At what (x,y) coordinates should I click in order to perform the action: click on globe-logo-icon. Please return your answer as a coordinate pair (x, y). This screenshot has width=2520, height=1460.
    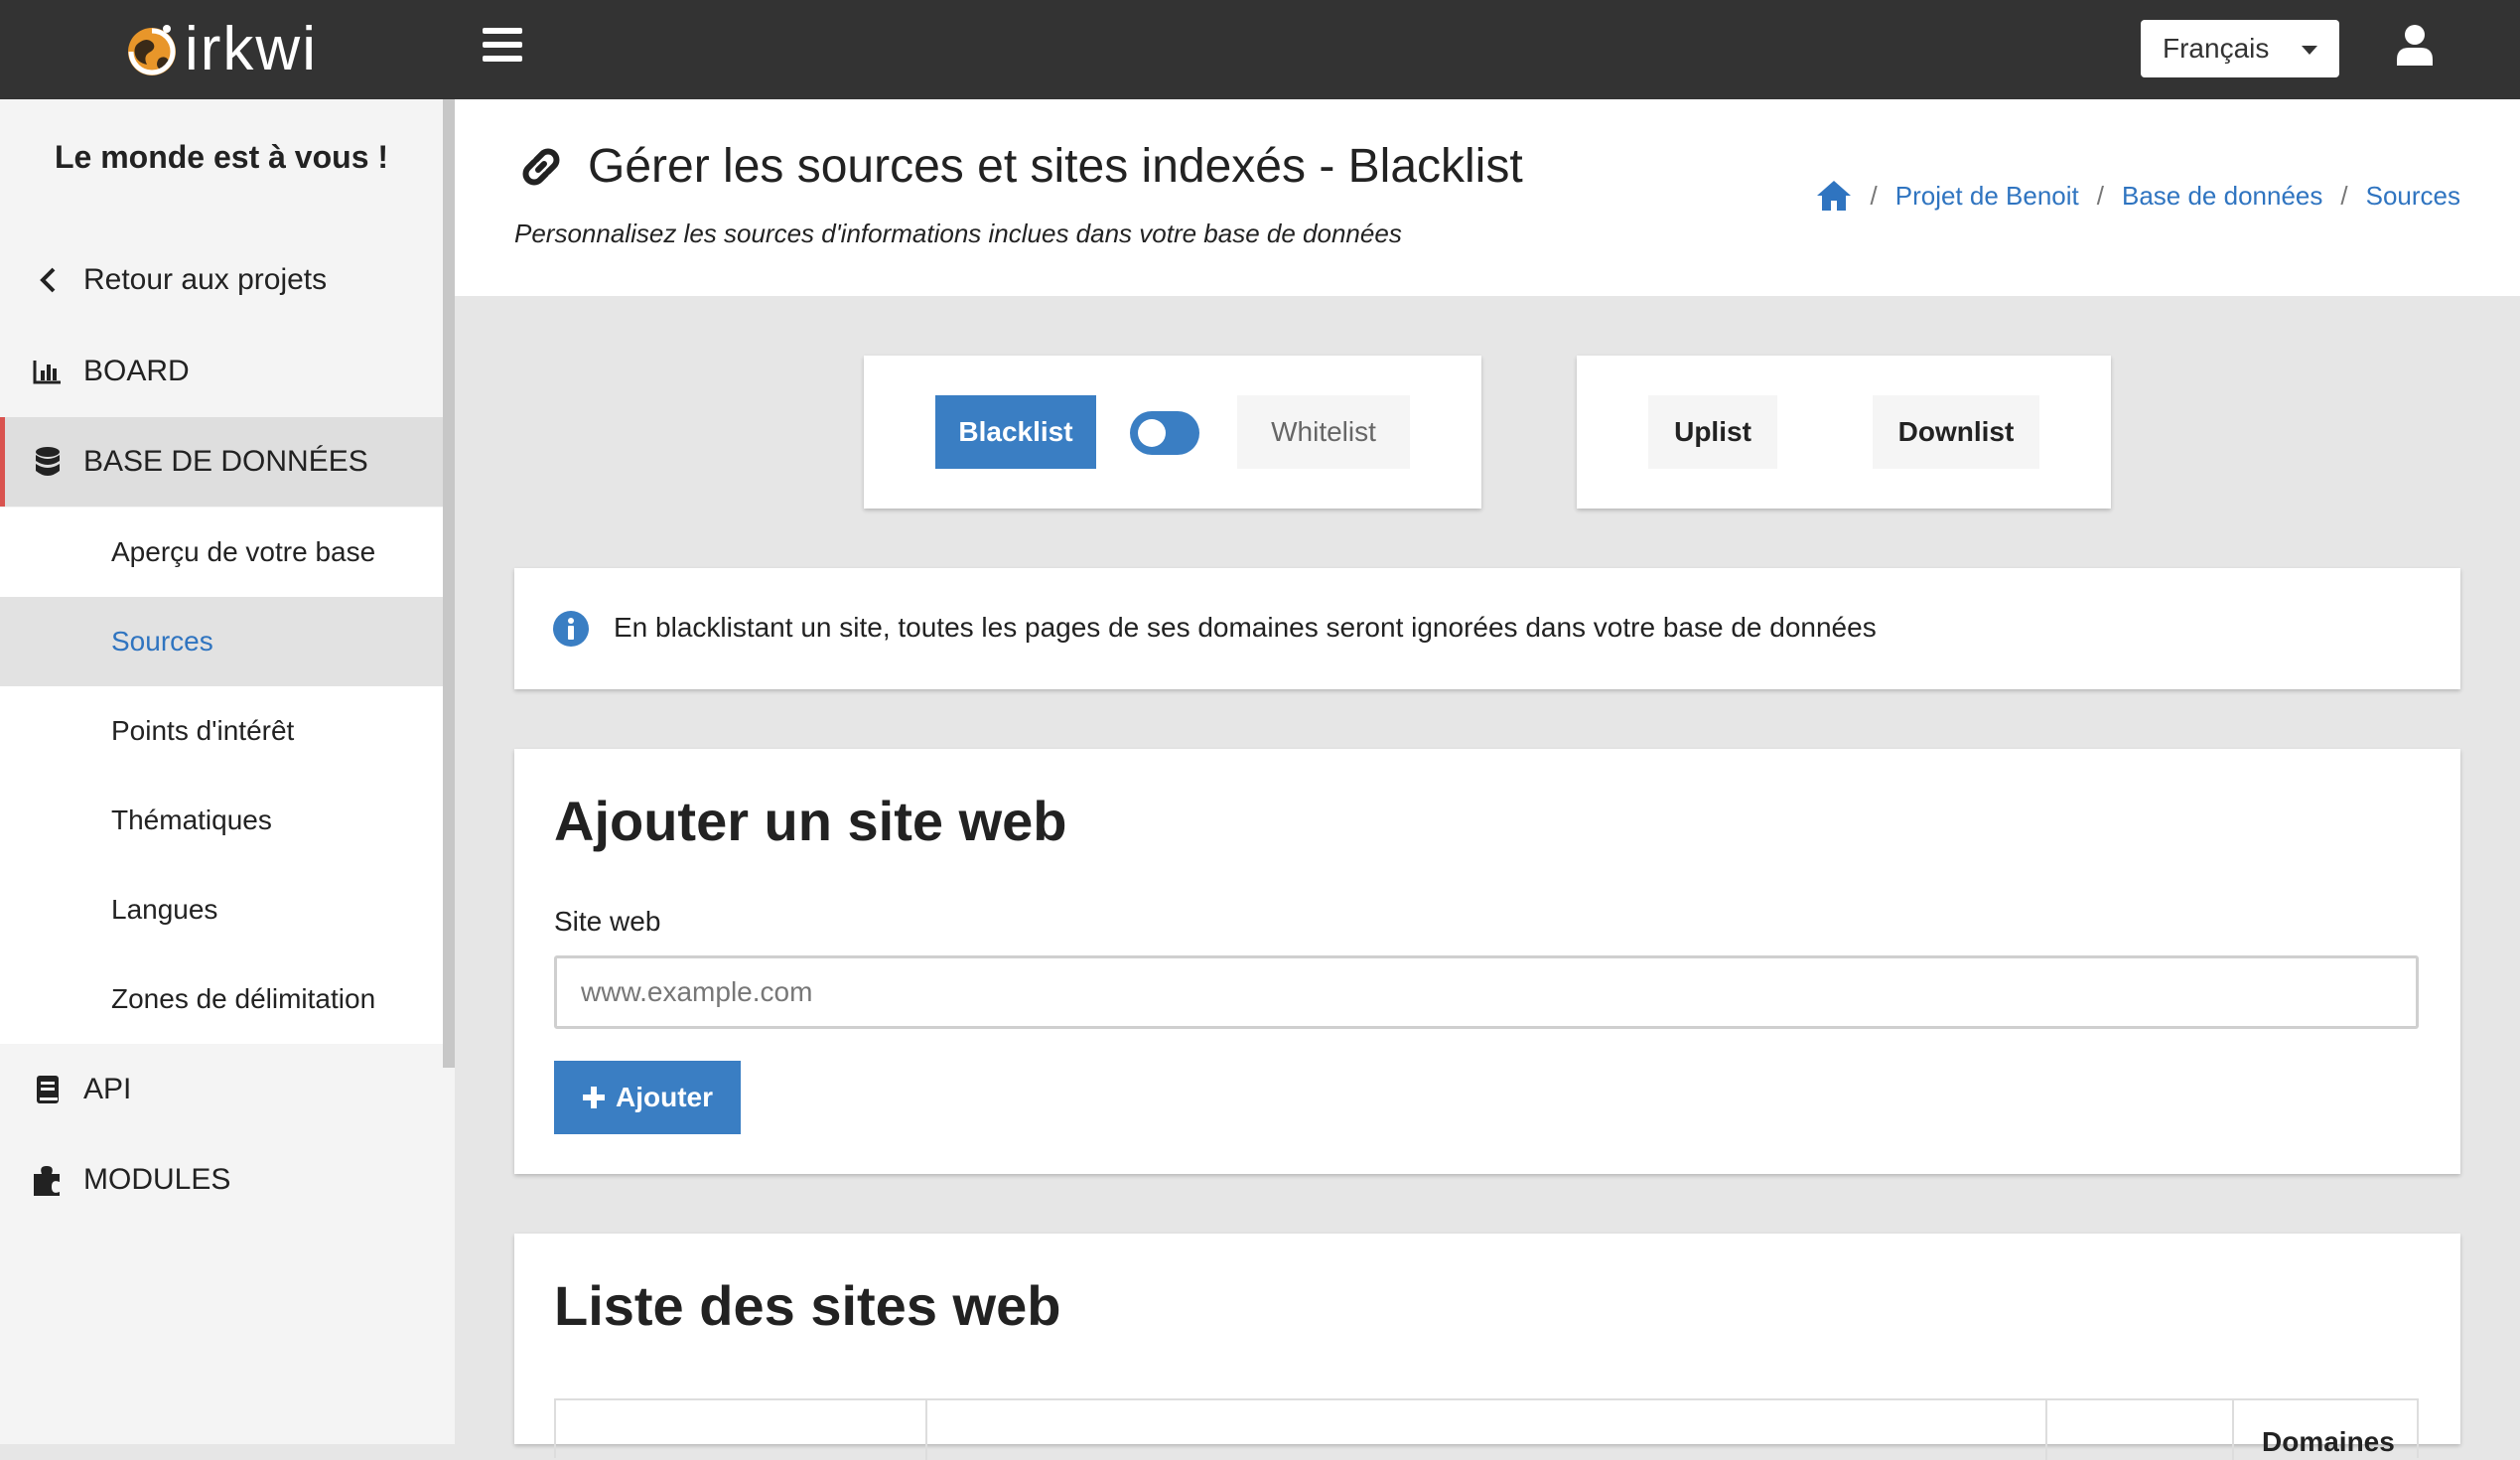
    Looking at the image, I should click on (152, 50).